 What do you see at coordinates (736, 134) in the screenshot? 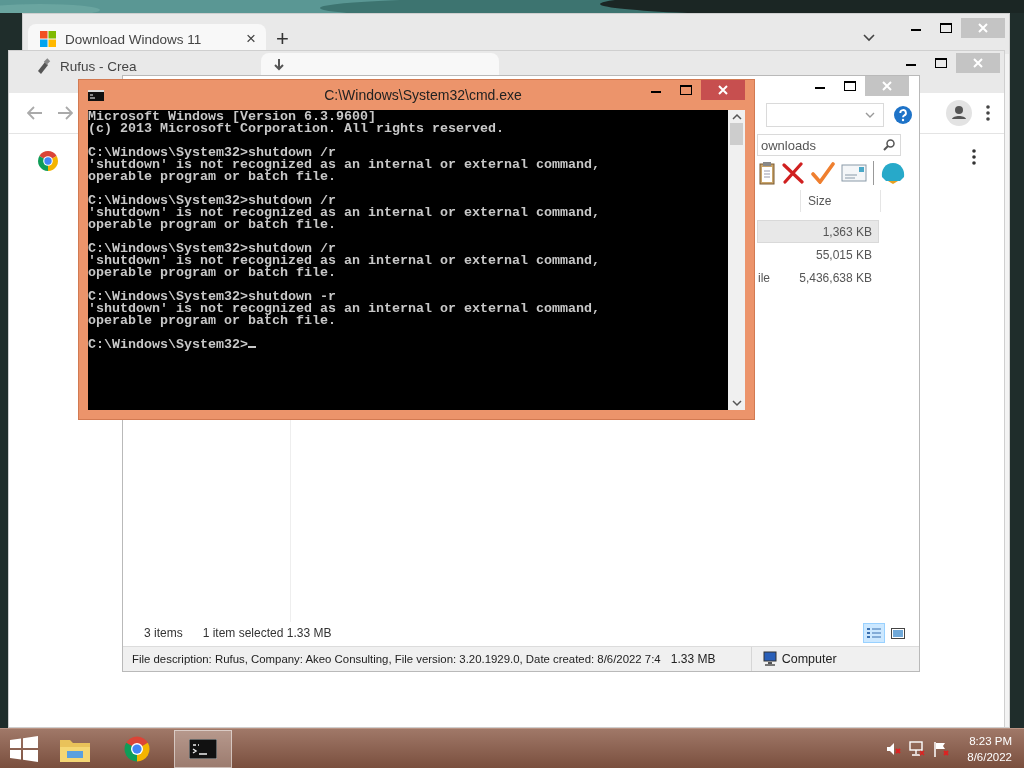
I see `scroll-thumb` at bounding box center [736, 134].